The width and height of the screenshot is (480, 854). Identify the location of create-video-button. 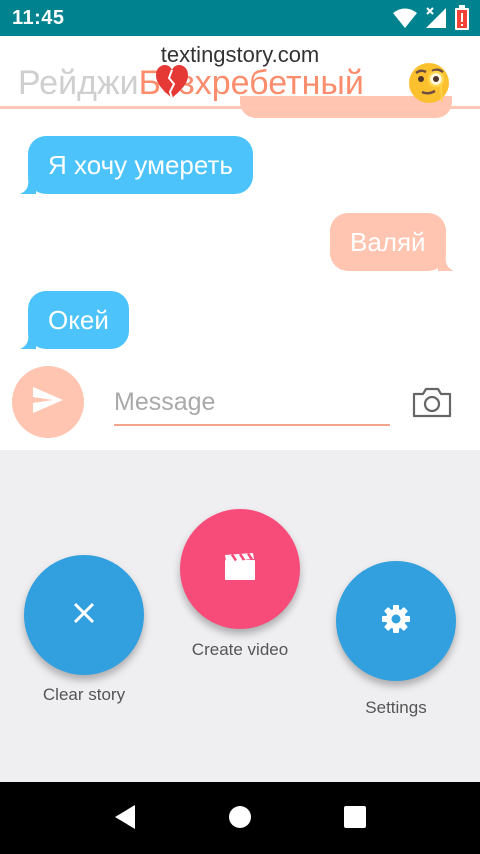
(240, 569).